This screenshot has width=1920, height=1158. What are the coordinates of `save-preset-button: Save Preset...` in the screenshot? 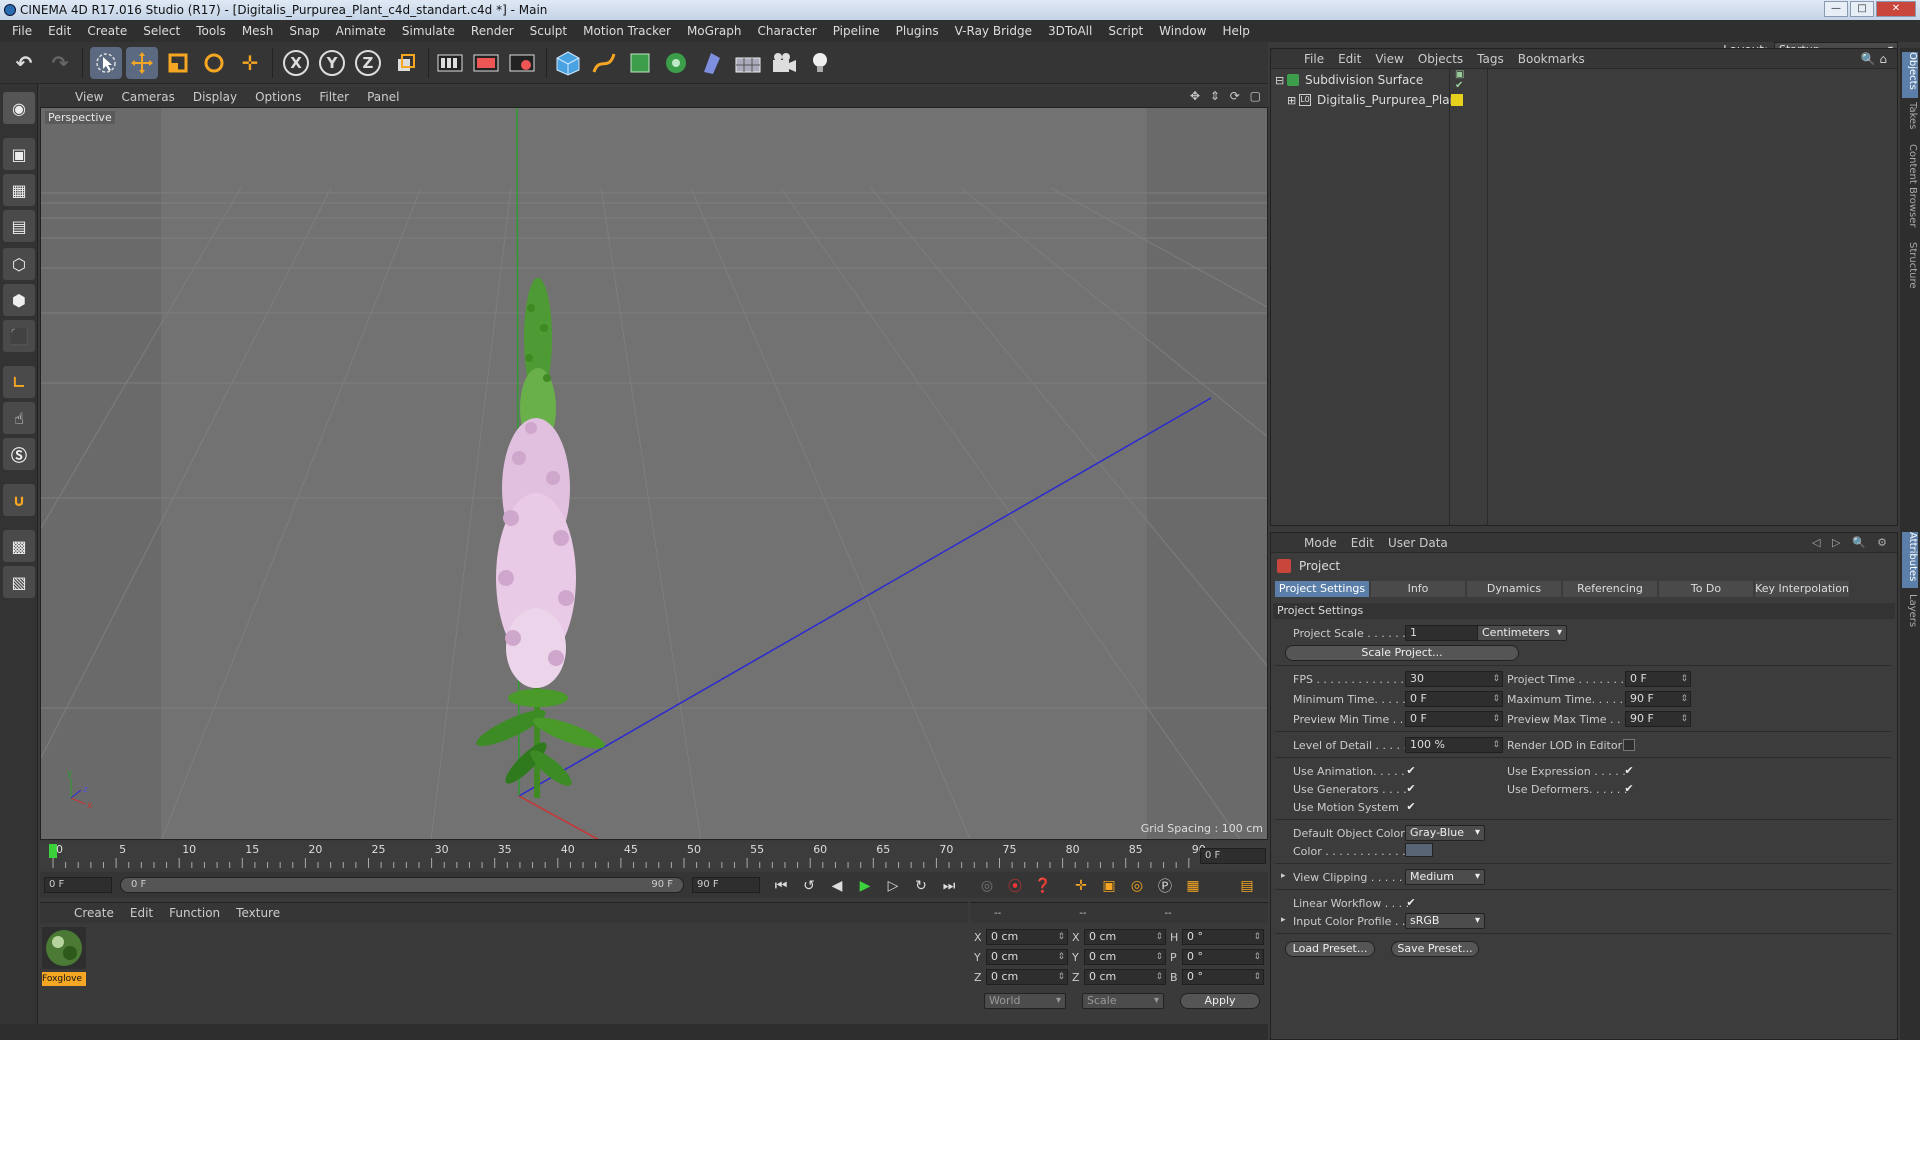 It's located at (1435, 949).